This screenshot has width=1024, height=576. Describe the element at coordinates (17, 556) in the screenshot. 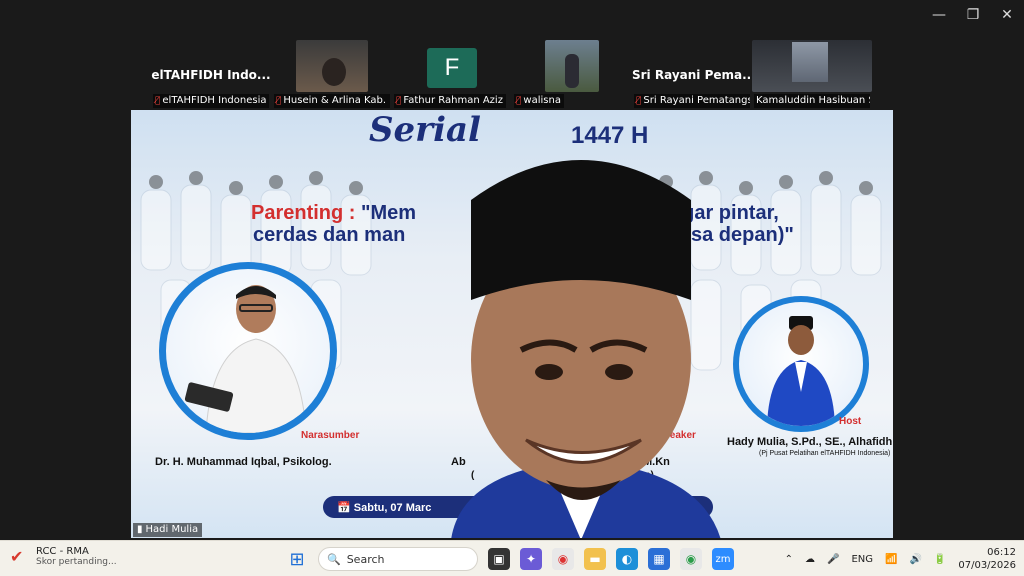

I see `news-logo-icon: ✔` at that location.